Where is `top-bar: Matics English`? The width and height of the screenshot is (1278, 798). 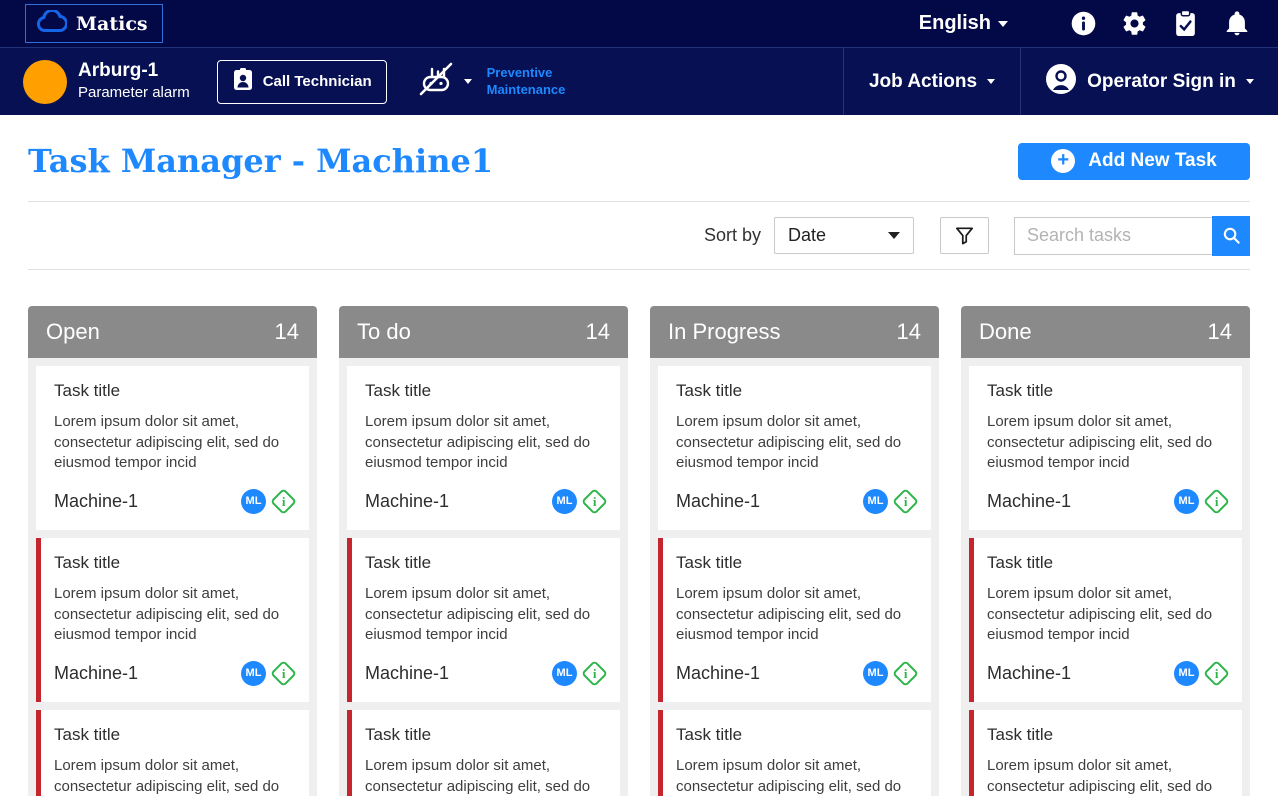 top-bar: Matics English is located at coordinates (639, 24).